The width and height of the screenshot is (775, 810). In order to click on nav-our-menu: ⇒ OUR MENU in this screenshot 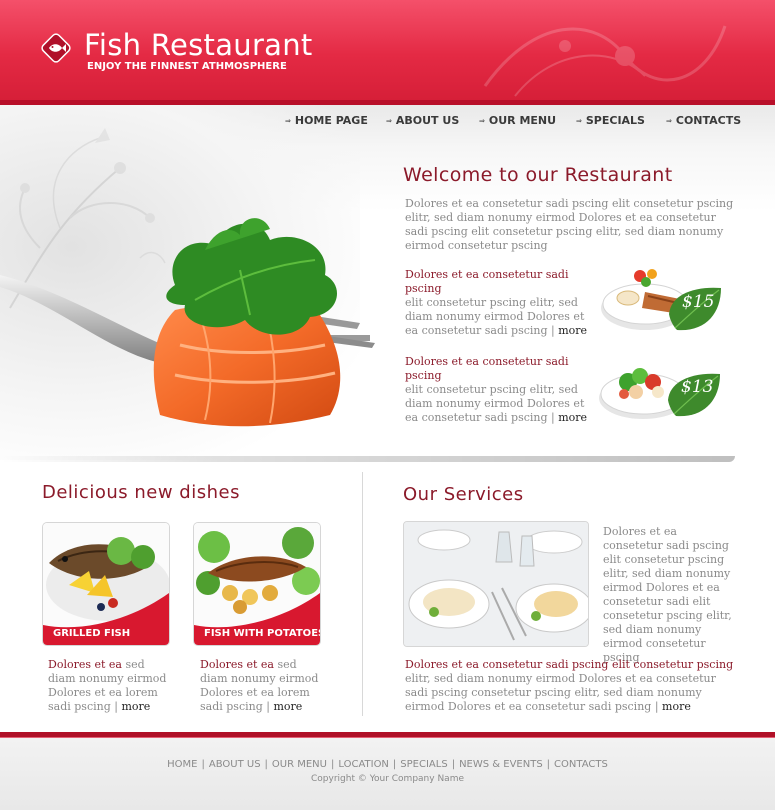, I will do `click(517, 120)`.